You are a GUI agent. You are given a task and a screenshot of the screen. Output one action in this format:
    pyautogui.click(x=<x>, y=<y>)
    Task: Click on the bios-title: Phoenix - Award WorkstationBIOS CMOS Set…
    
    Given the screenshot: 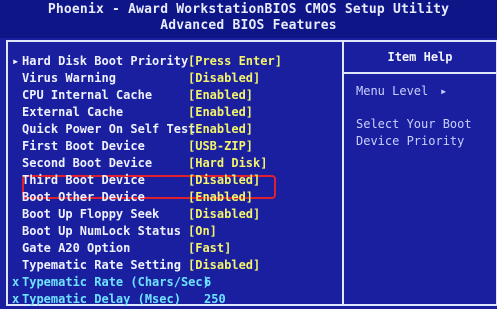 What is the action you would take?
    pyautogui.click(x=248, y=9)
    